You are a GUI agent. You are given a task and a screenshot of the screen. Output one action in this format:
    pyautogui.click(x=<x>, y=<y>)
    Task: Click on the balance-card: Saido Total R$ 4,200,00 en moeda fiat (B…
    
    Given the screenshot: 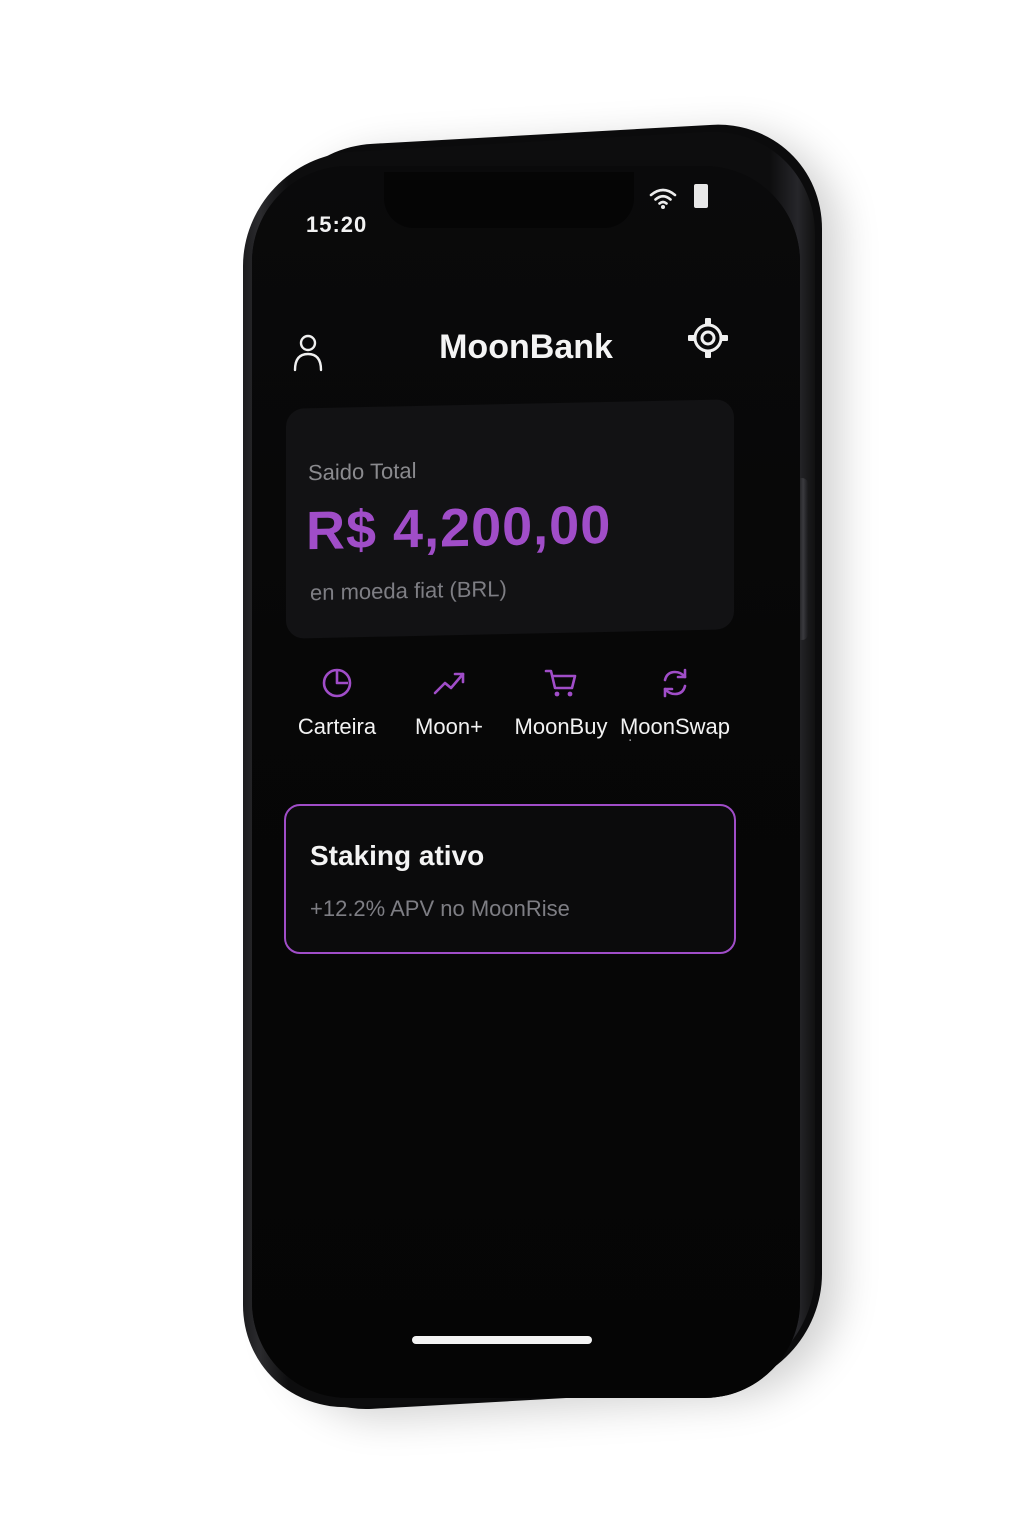 What is the action you would take?
    pyautogui.click(x=510, y=519)
    